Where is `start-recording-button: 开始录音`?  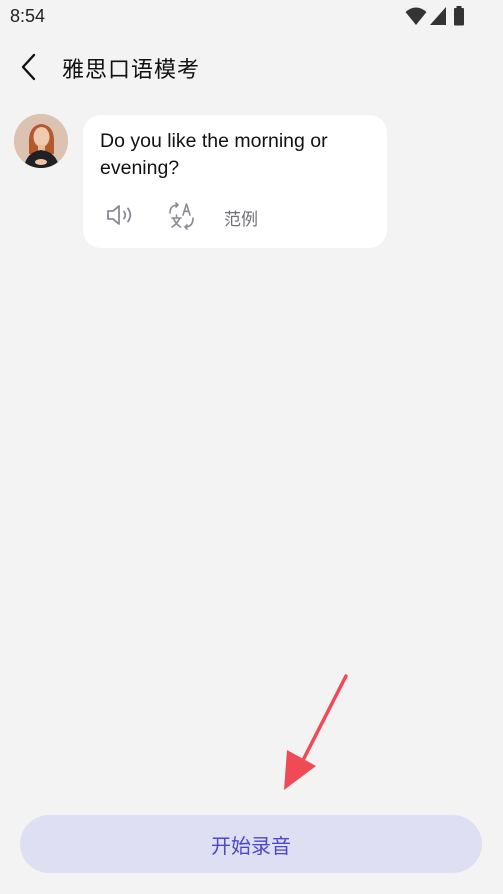
start-recording-button: 开始录音 is located at coordinates (251, 844).